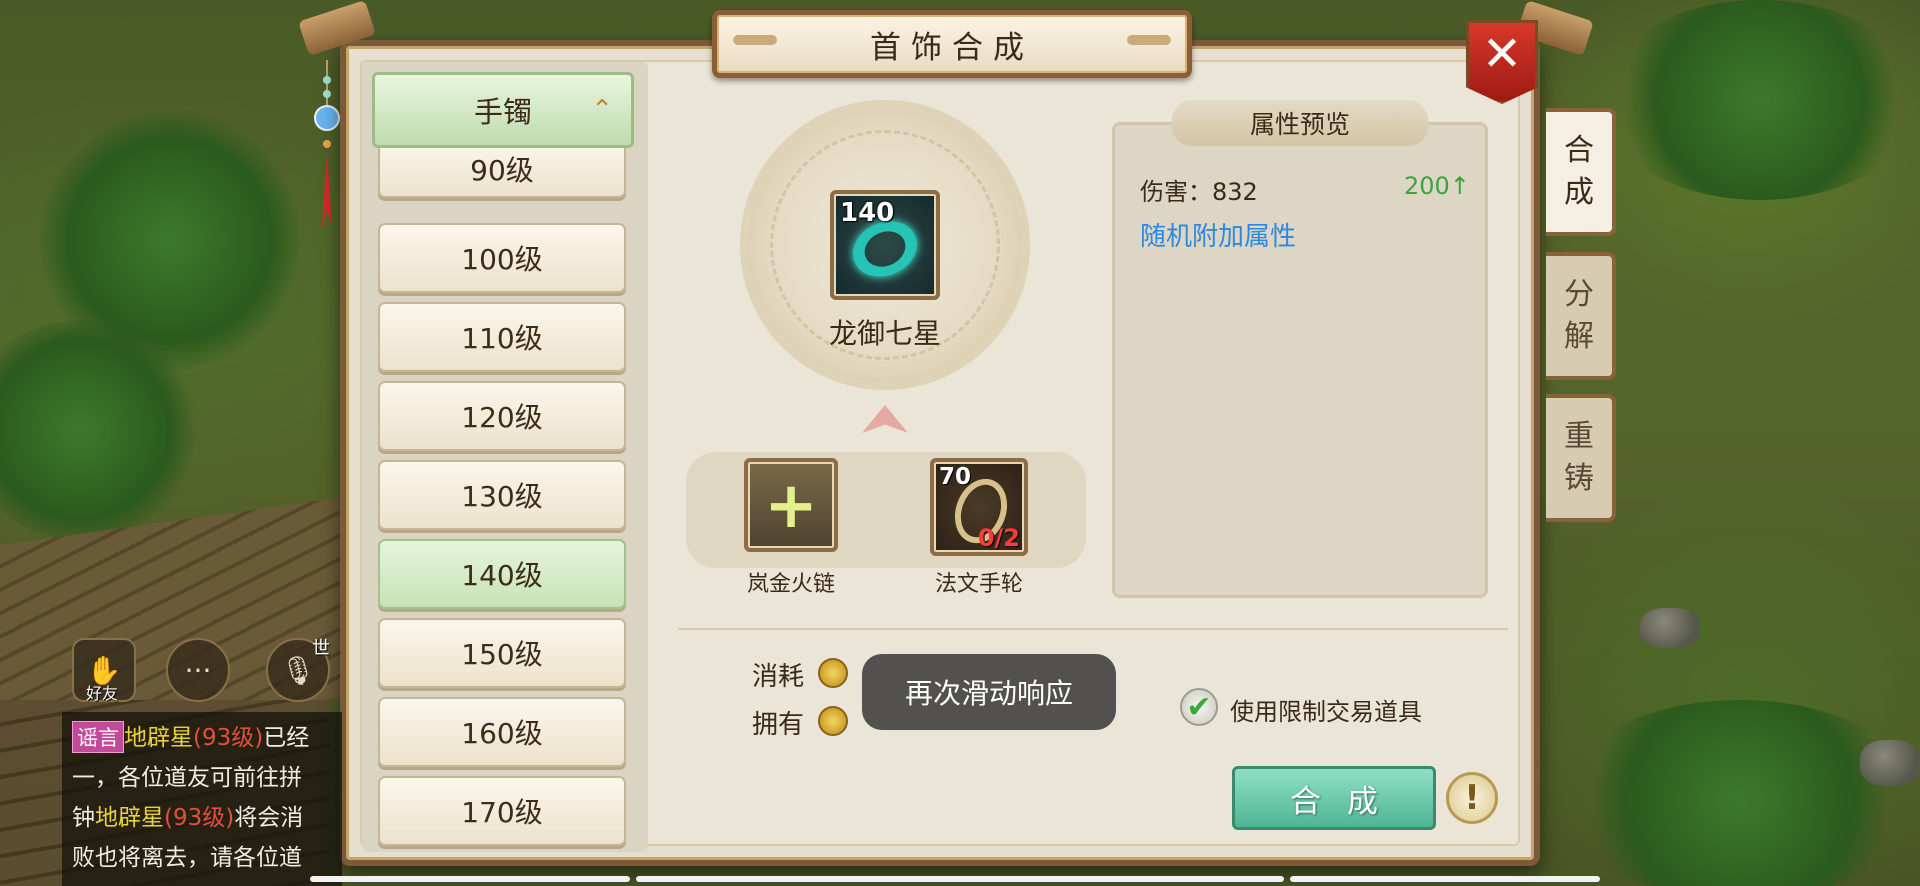 Image resolution: width=1920 pixels, height=886 pixels. I want to click on chat-text: 钟, so click(83, 818).